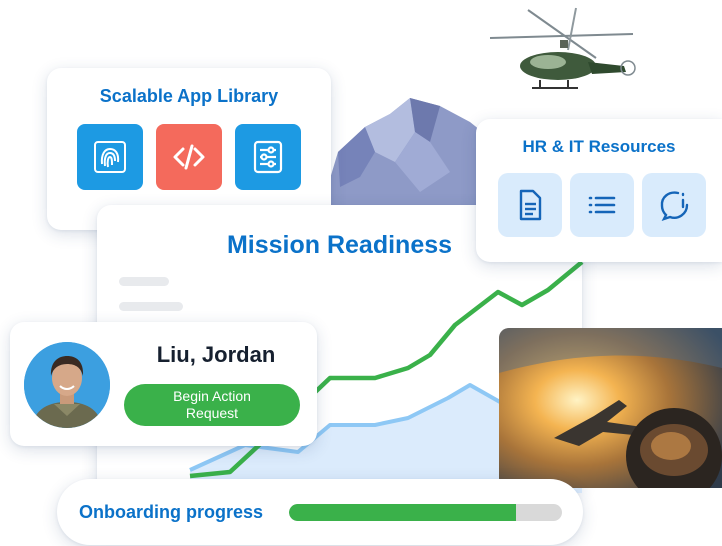 The height and width of the screenshot is (546, 722). What do you see at coordinates (402, 512) in the screenshot?
I see `onboarding-progress-fill` at bounding box center [402, 512].